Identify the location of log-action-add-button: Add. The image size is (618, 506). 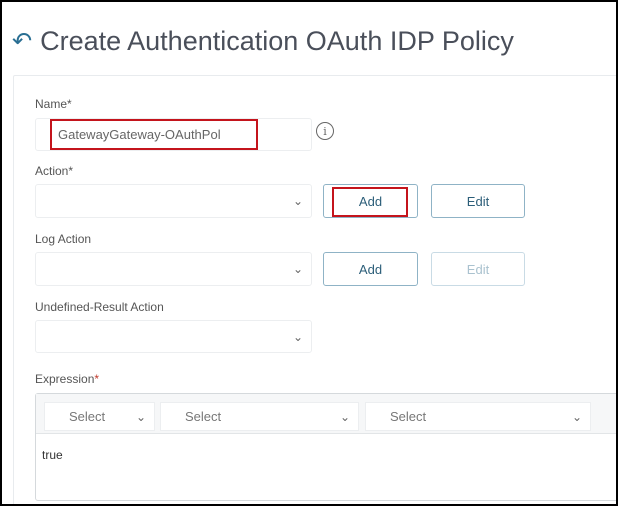
(370, 269).